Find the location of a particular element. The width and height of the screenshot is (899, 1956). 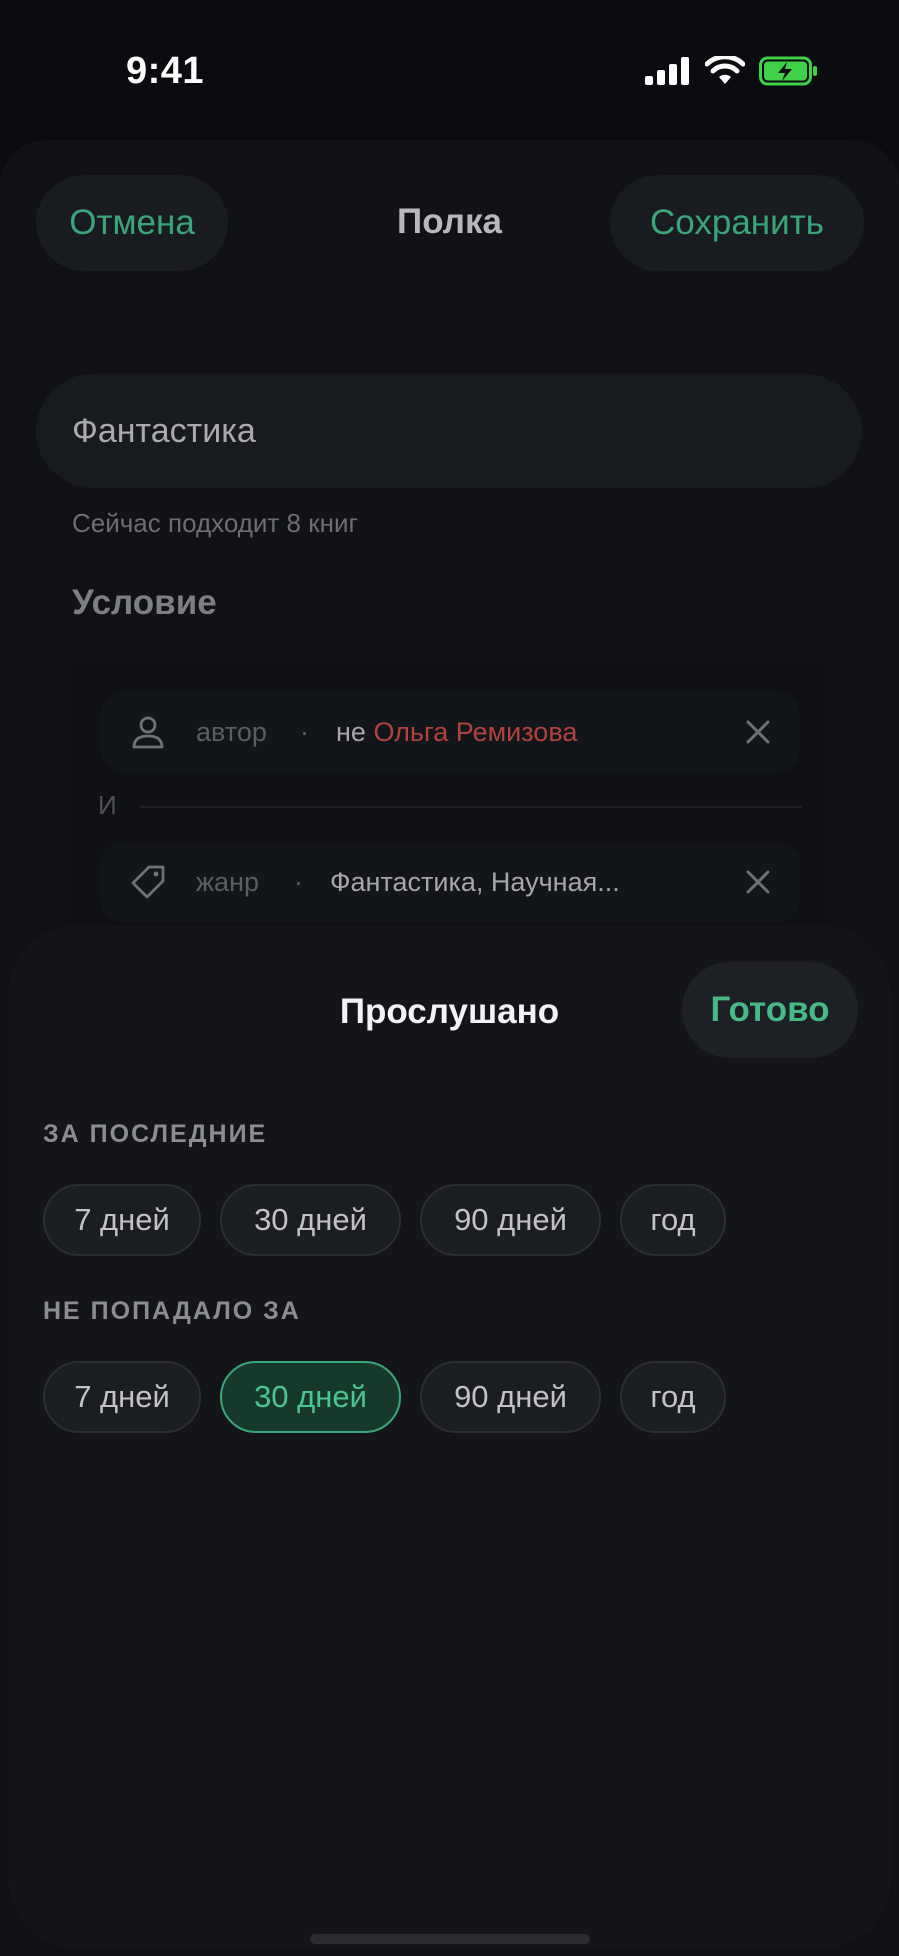

chip-last-90-days: 90 дней is located at coordinates (510, 1220).